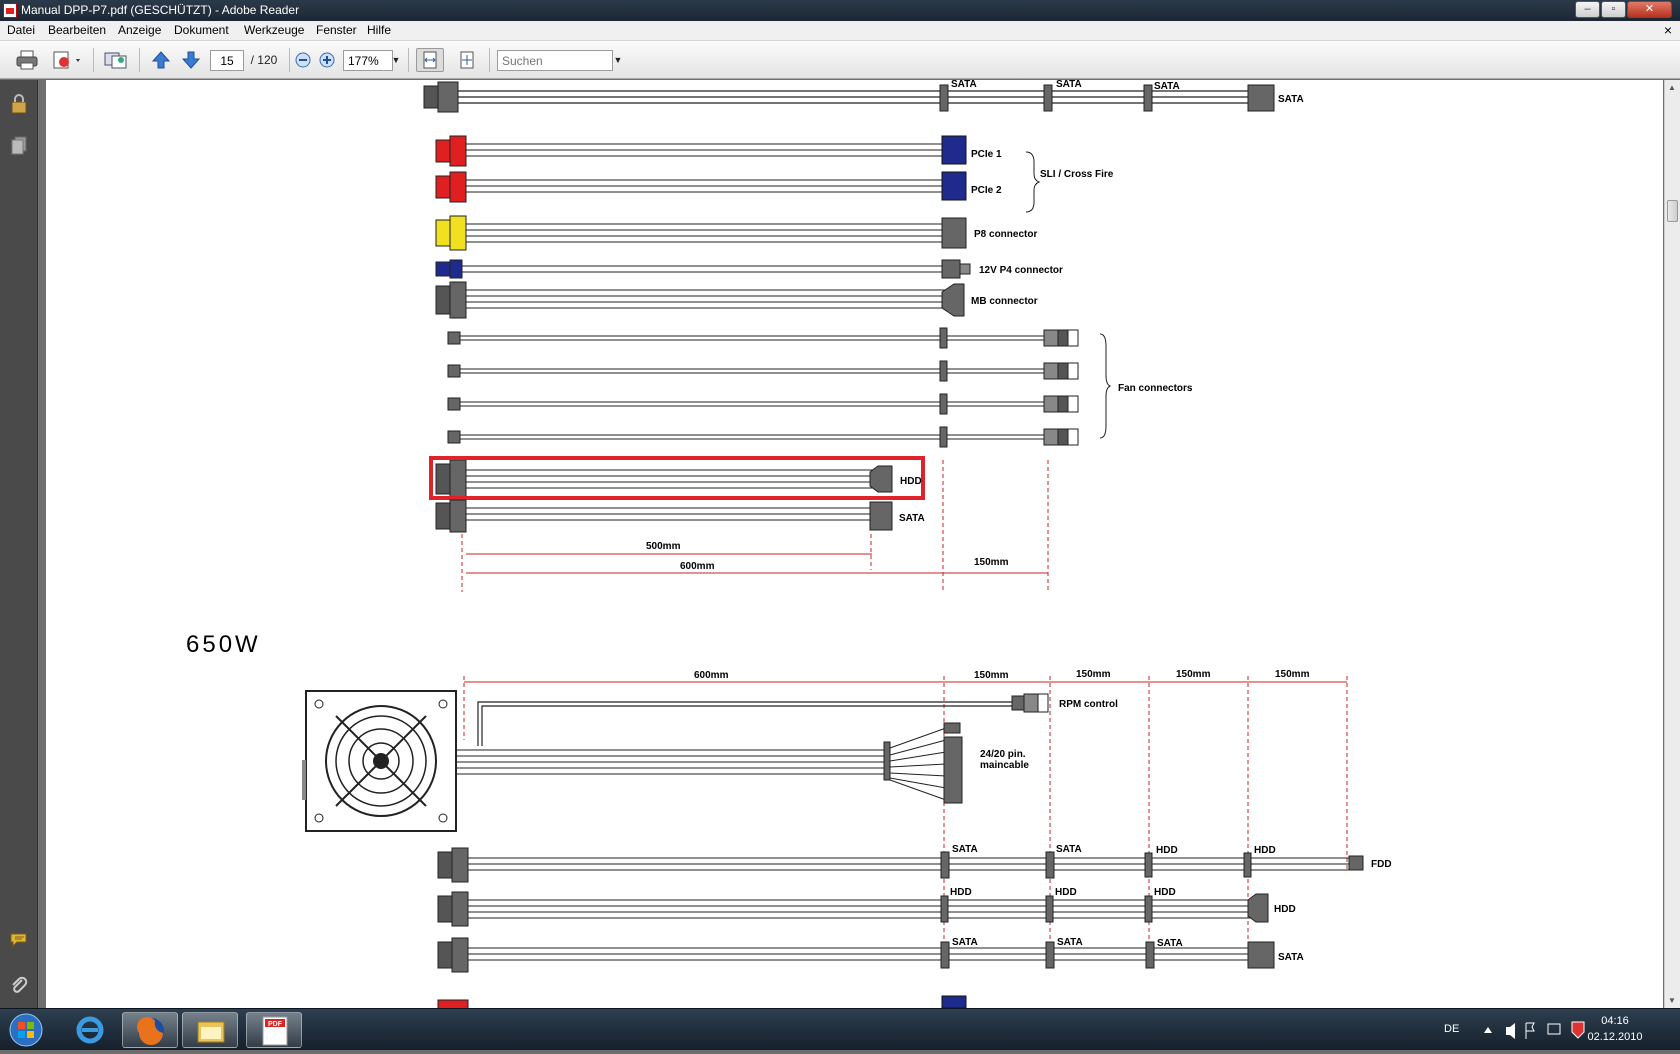  What do you see at coordinates (1672, 87) in the screenshot?
I see `scroll-up-icon: ▲` at bounding box center [1672, 87].